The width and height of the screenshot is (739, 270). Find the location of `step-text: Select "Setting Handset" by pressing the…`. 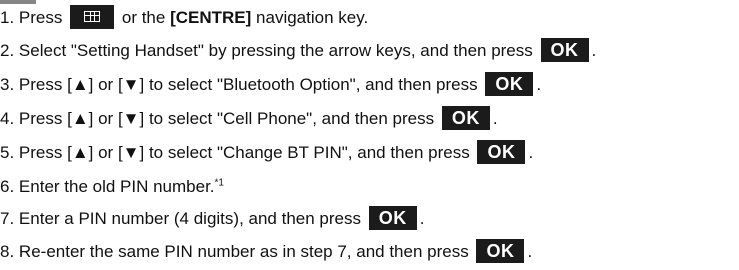

step-text: Select "Setting Handset" by pressing the… is located at coordinates (275, 50).